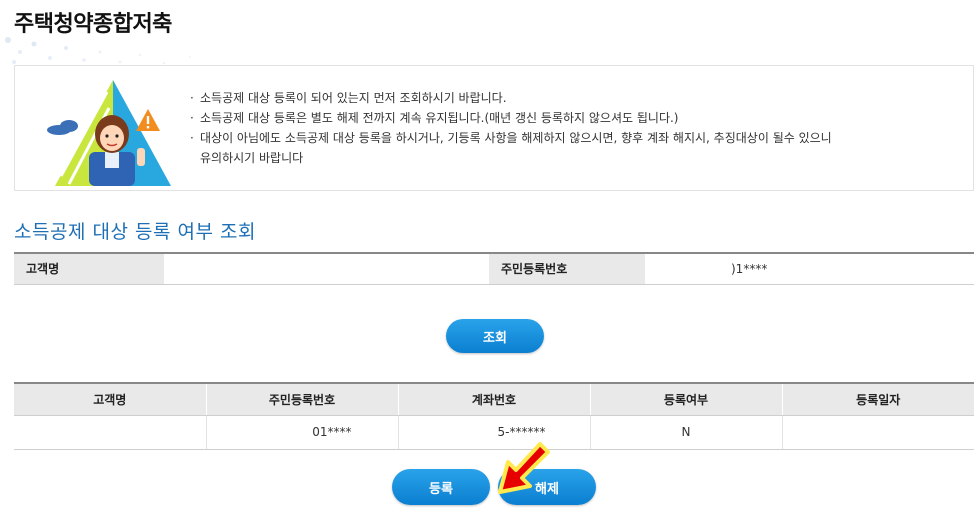  Describe the element at coordinates (89, 268) in the screenshot. I see `name-label: 고객명` at that location.